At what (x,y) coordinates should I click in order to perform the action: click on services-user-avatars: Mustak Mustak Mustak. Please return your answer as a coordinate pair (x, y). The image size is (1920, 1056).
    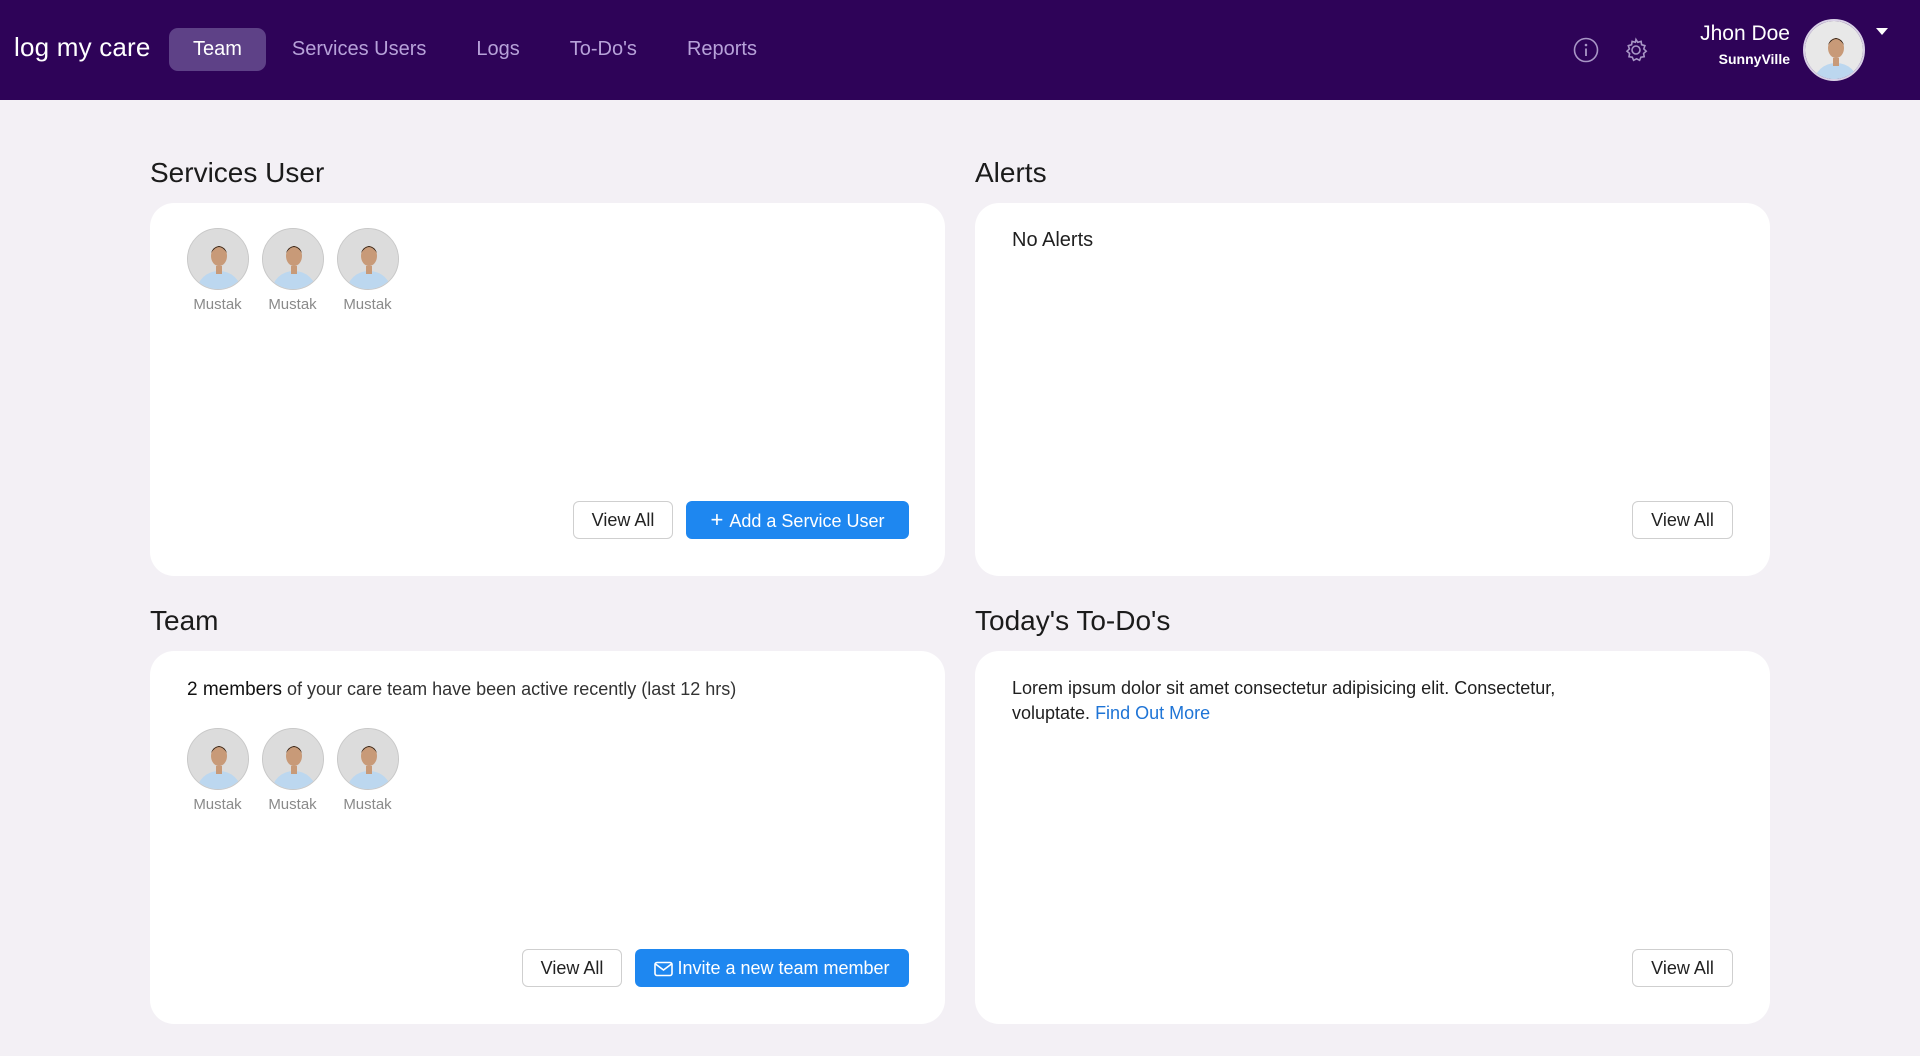
    Looking at the image, I should click on (292, 270).